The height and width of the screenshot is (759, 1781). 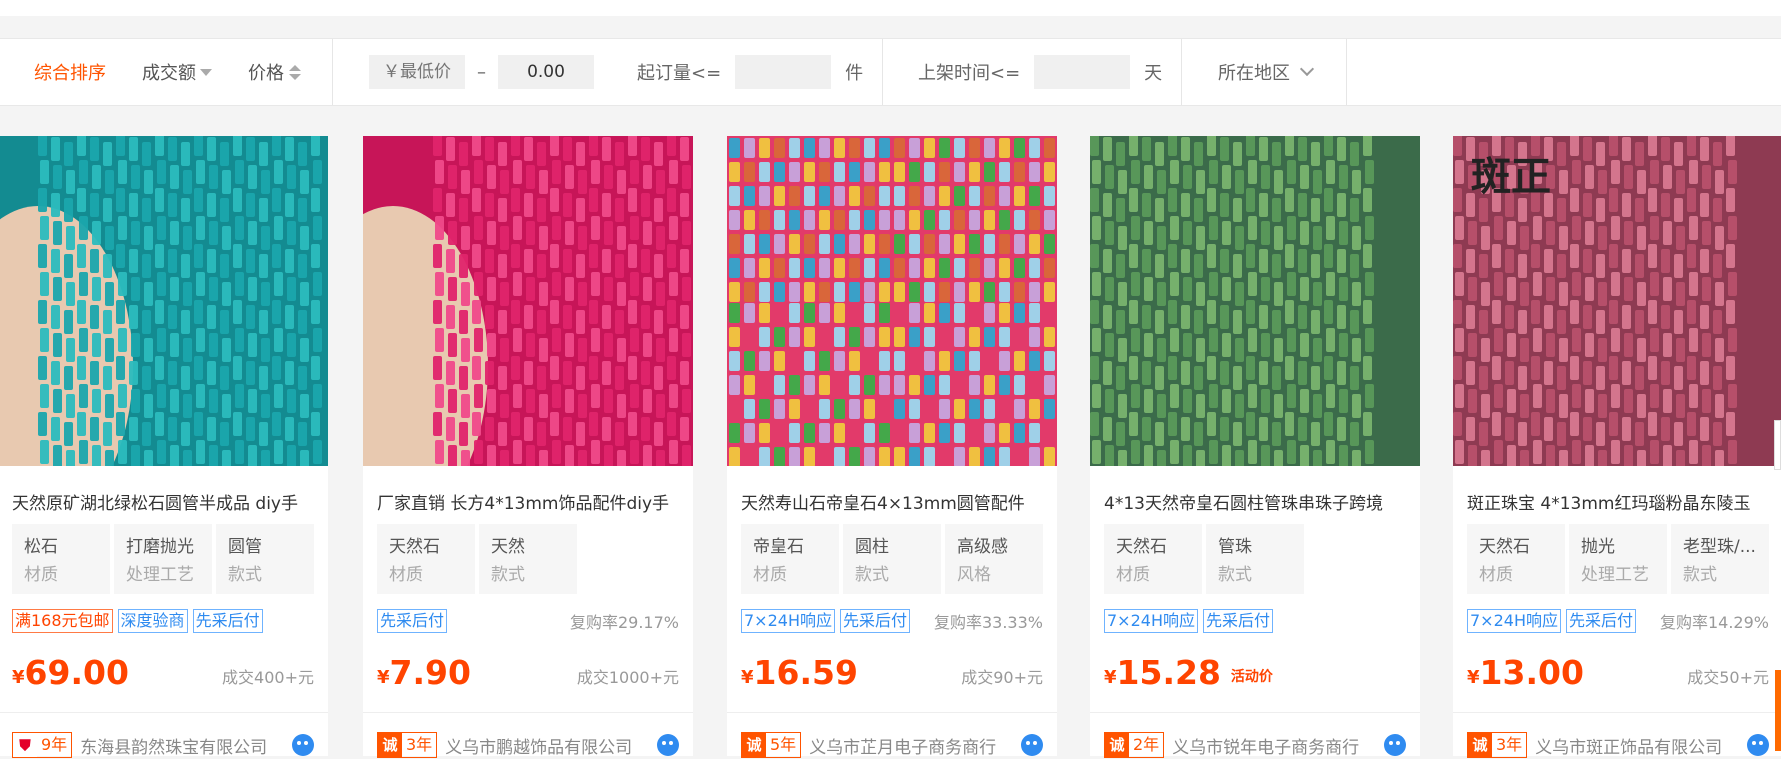 I want to click on repurchase-rate: 复购率29.17%, so click(x=624, y=622).